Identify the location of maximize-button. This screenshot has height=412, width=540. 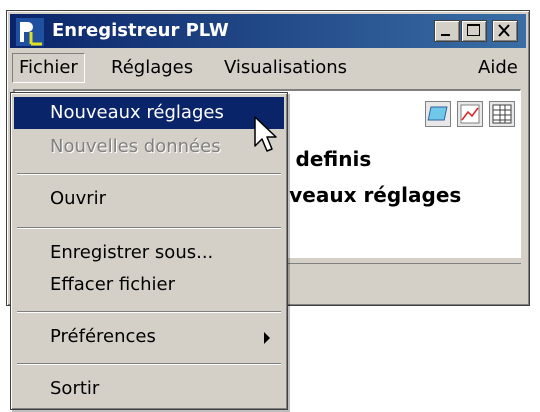
(474, 31).